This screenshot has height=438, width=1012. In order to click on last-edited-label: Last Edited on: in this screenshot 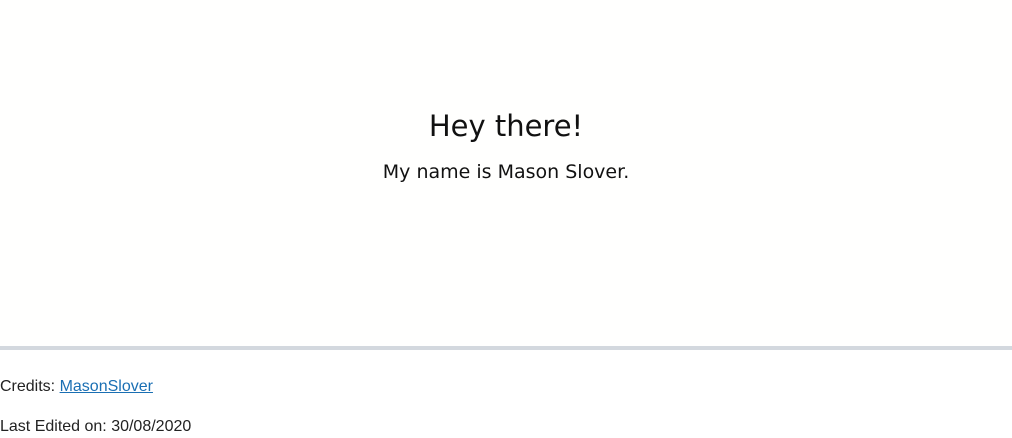, I will do `click(56, 426)`.